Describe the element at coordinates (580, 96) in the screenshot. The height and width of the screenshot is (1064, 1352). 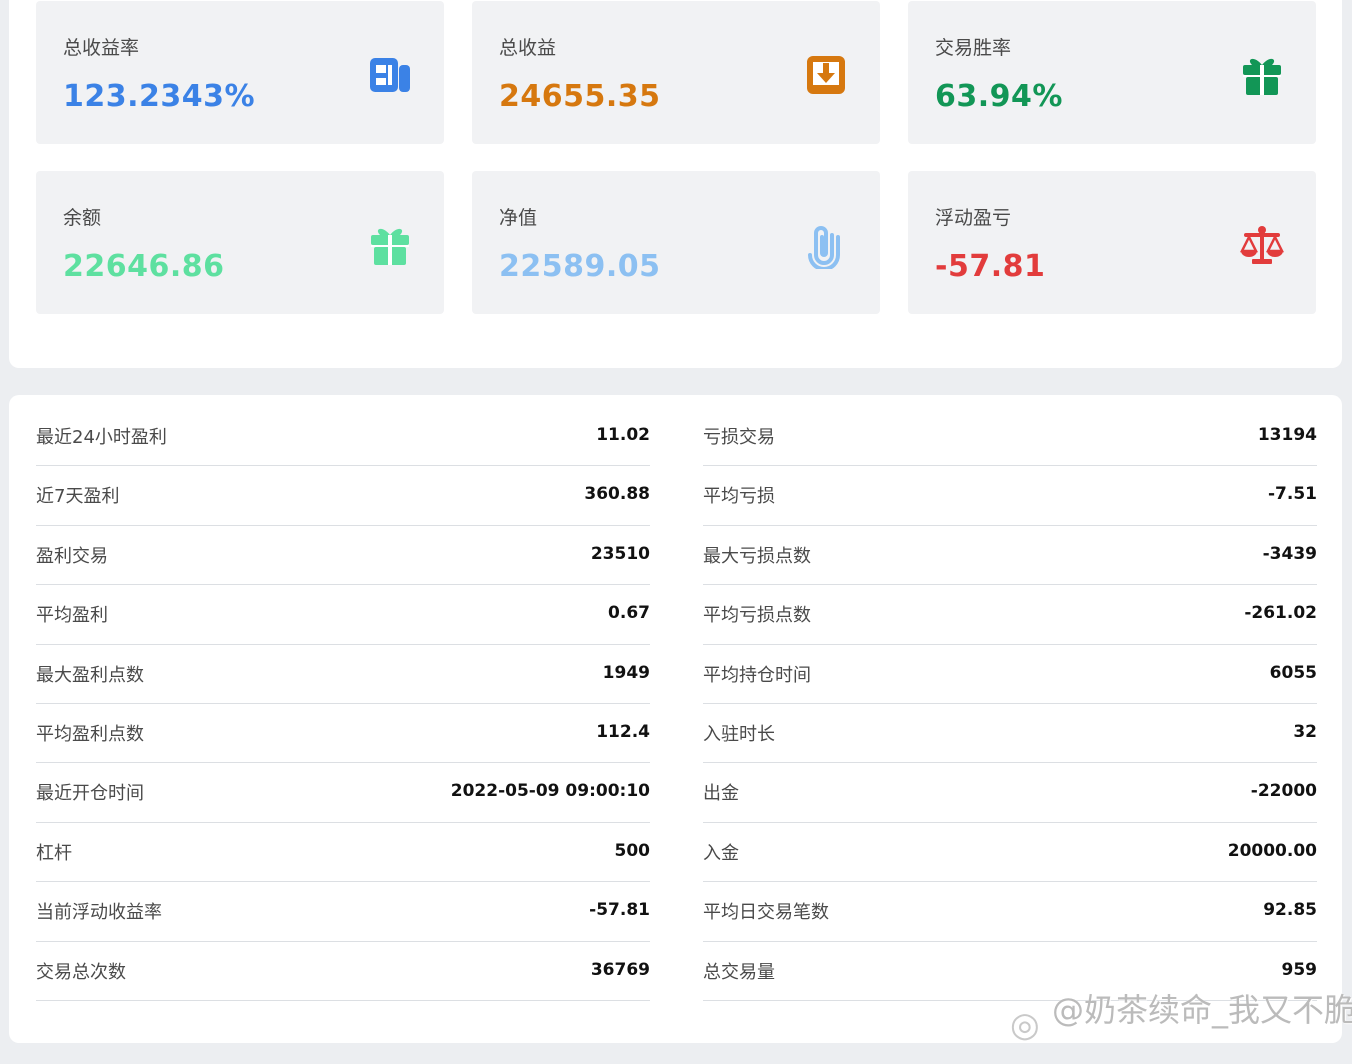
I see `card-value: 24655.35` at that location.